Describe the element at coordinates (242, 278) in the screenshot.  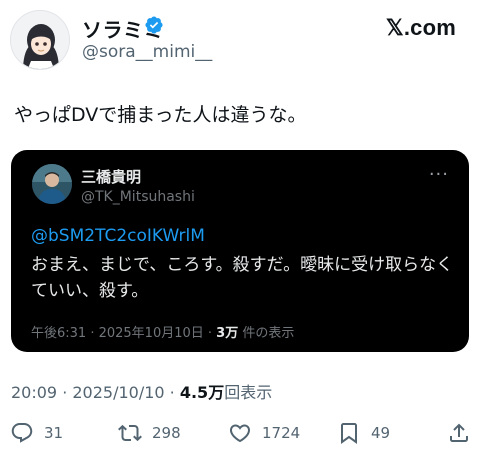
I see `quote-text: おまえ、まじで、ころす。殺すだ。曖昧に受け取らなくていい、殺す。` at that location.